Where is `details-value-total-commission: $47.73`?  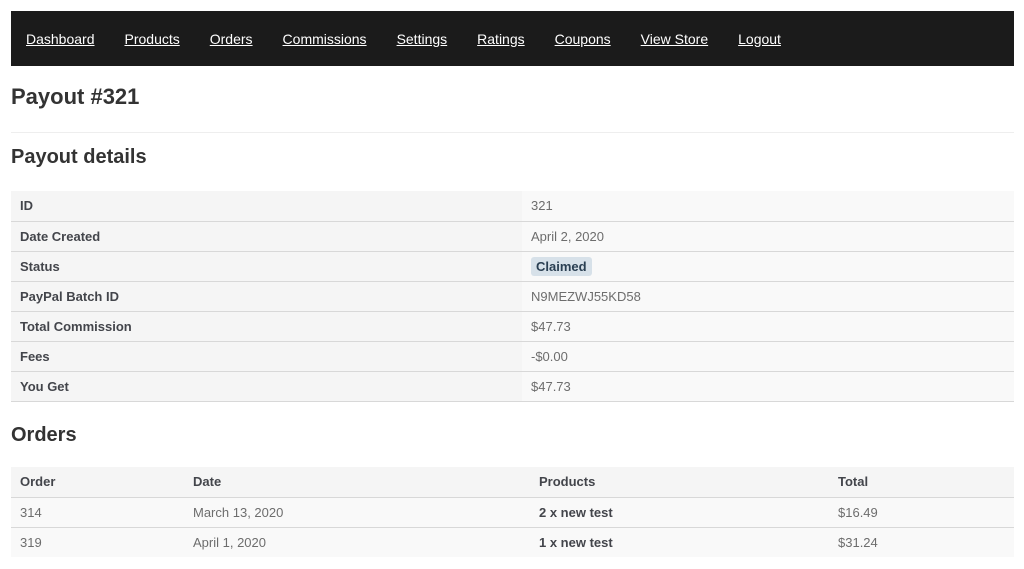
details-value-total-commission: $47.73 is located at coordinates (768, 325).